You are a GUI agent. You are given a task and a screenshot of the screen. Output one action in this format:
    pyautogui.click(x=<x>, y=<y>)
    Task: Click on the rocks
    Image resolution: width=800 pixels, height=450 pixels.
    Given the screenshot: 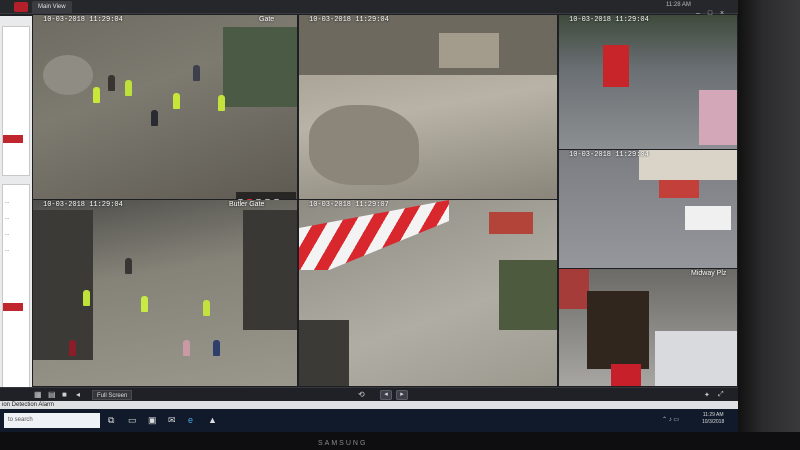 What is the action you would take?
    pyautogui.click(x=364, y=145)
    